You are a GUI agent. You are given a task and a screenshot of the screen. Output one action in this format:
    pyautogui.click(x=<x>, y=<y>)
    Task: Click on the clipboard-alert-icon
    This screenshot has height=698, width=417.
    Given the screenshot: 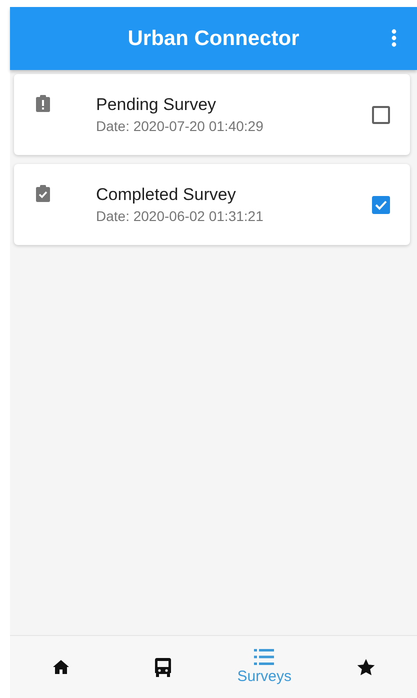 What is the action you would take?
    pyautogui.click(x=43, y=103)
    